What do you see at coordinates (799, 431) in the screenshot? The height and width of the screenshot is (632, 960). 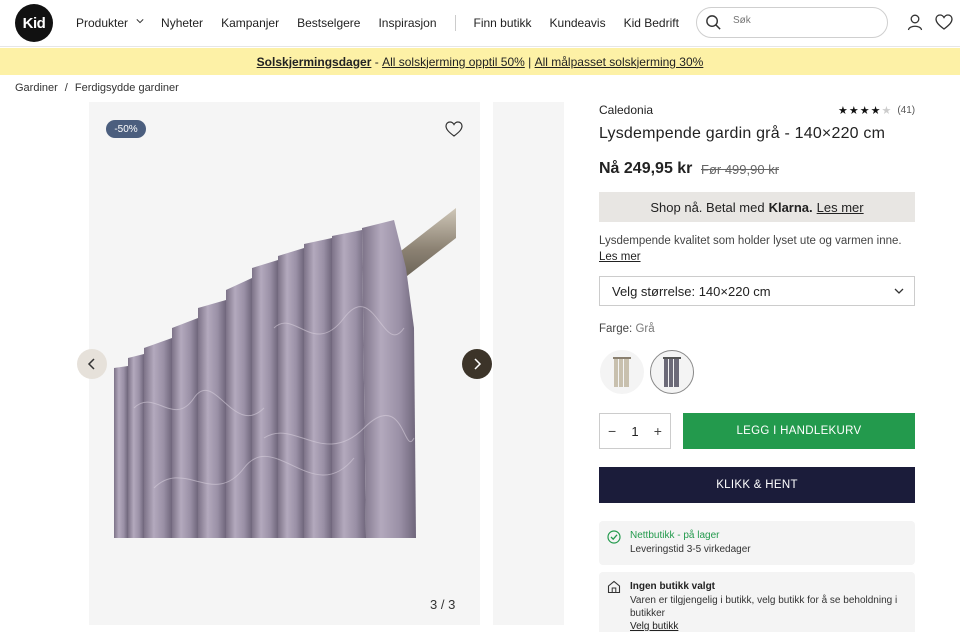 I see `add-to-cart-button: LEGG I HANDLEKURV` at bounding box center [799, 431].